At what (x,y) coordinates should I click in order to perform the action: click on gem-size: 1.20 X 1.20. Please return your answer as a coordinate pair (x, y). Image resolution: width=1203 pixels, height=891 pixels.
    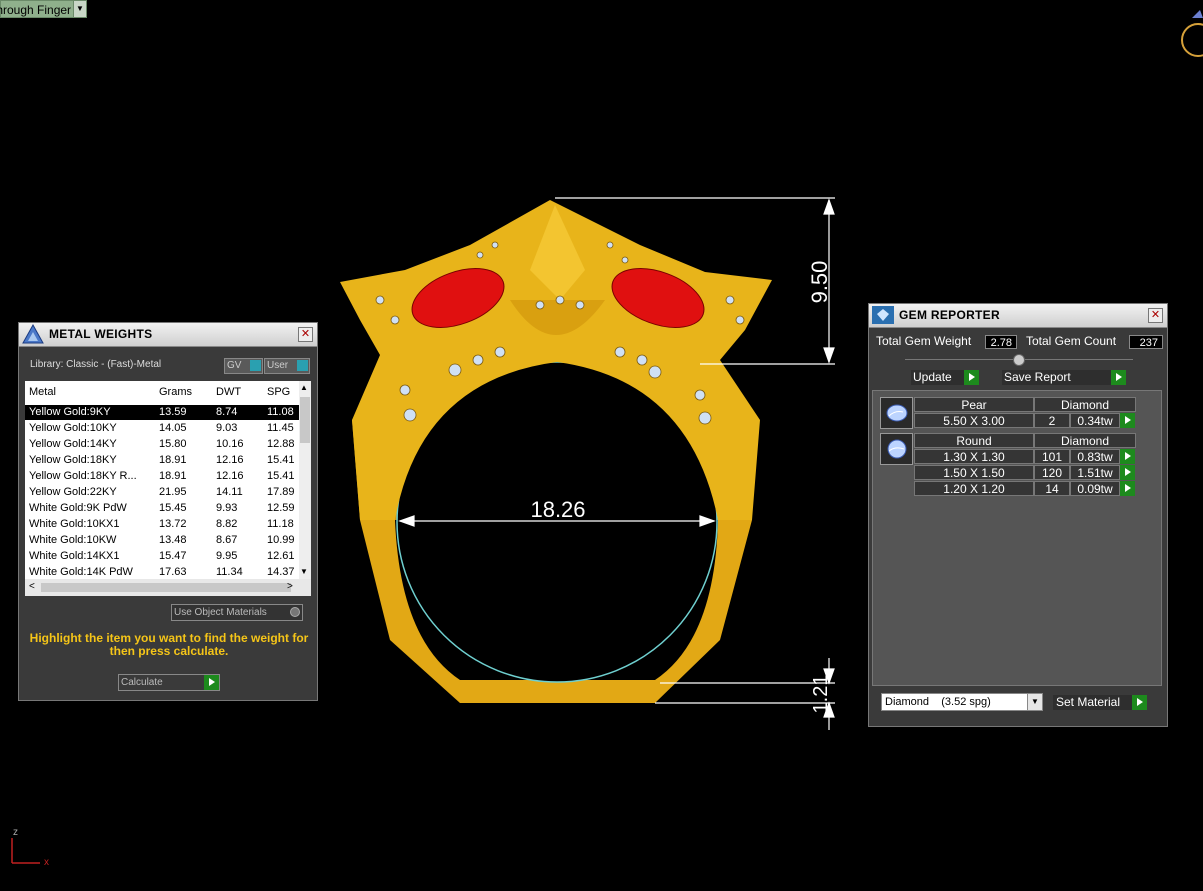
    Looking at the image, I should click on (974, 488).